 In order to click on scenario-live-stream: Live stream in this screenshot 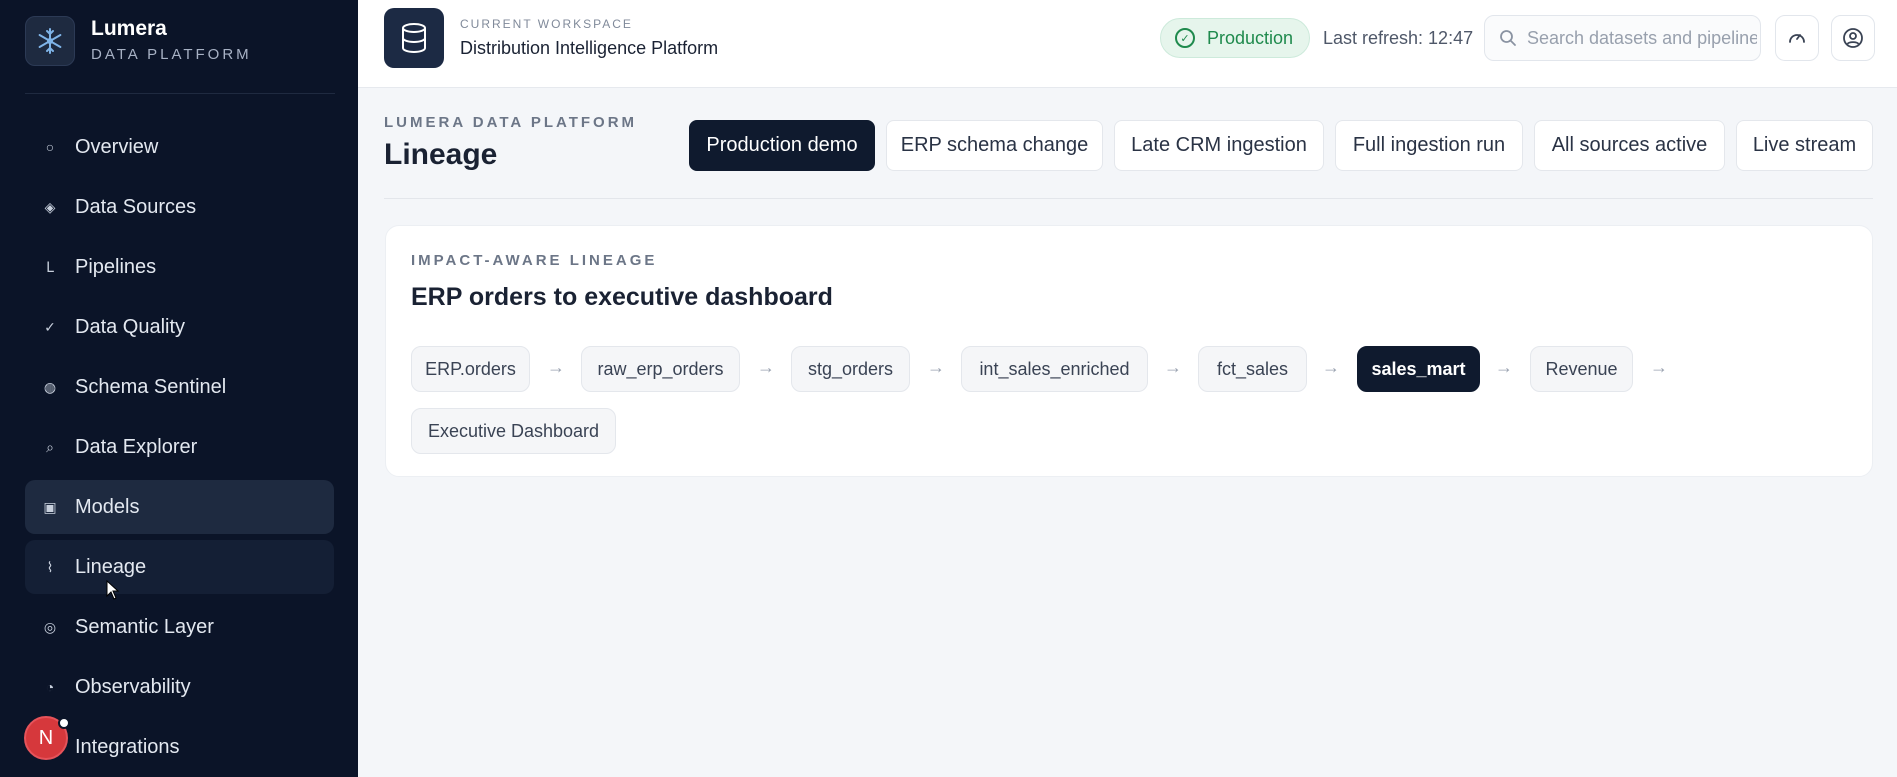, I will do `click(1804, 145)`.